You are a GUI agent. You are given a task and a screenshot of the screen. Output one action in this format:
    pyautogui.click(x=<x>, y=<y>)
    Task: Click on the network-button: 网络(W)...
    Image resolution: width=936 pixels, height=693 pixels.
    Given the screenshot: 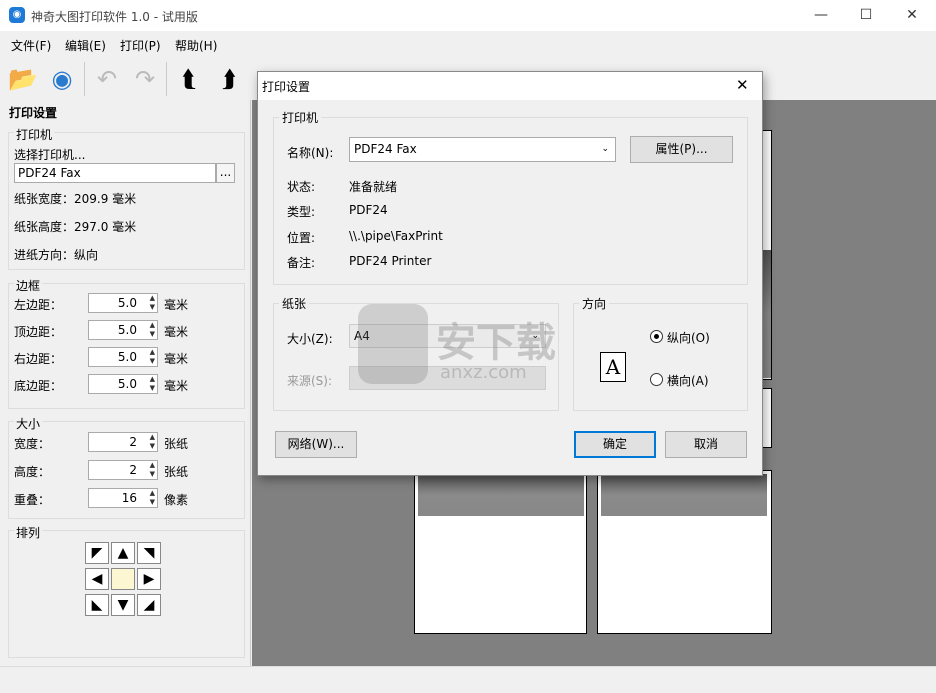 What is the action you would take?
    pyautogui.click(x=316, y=444)
    